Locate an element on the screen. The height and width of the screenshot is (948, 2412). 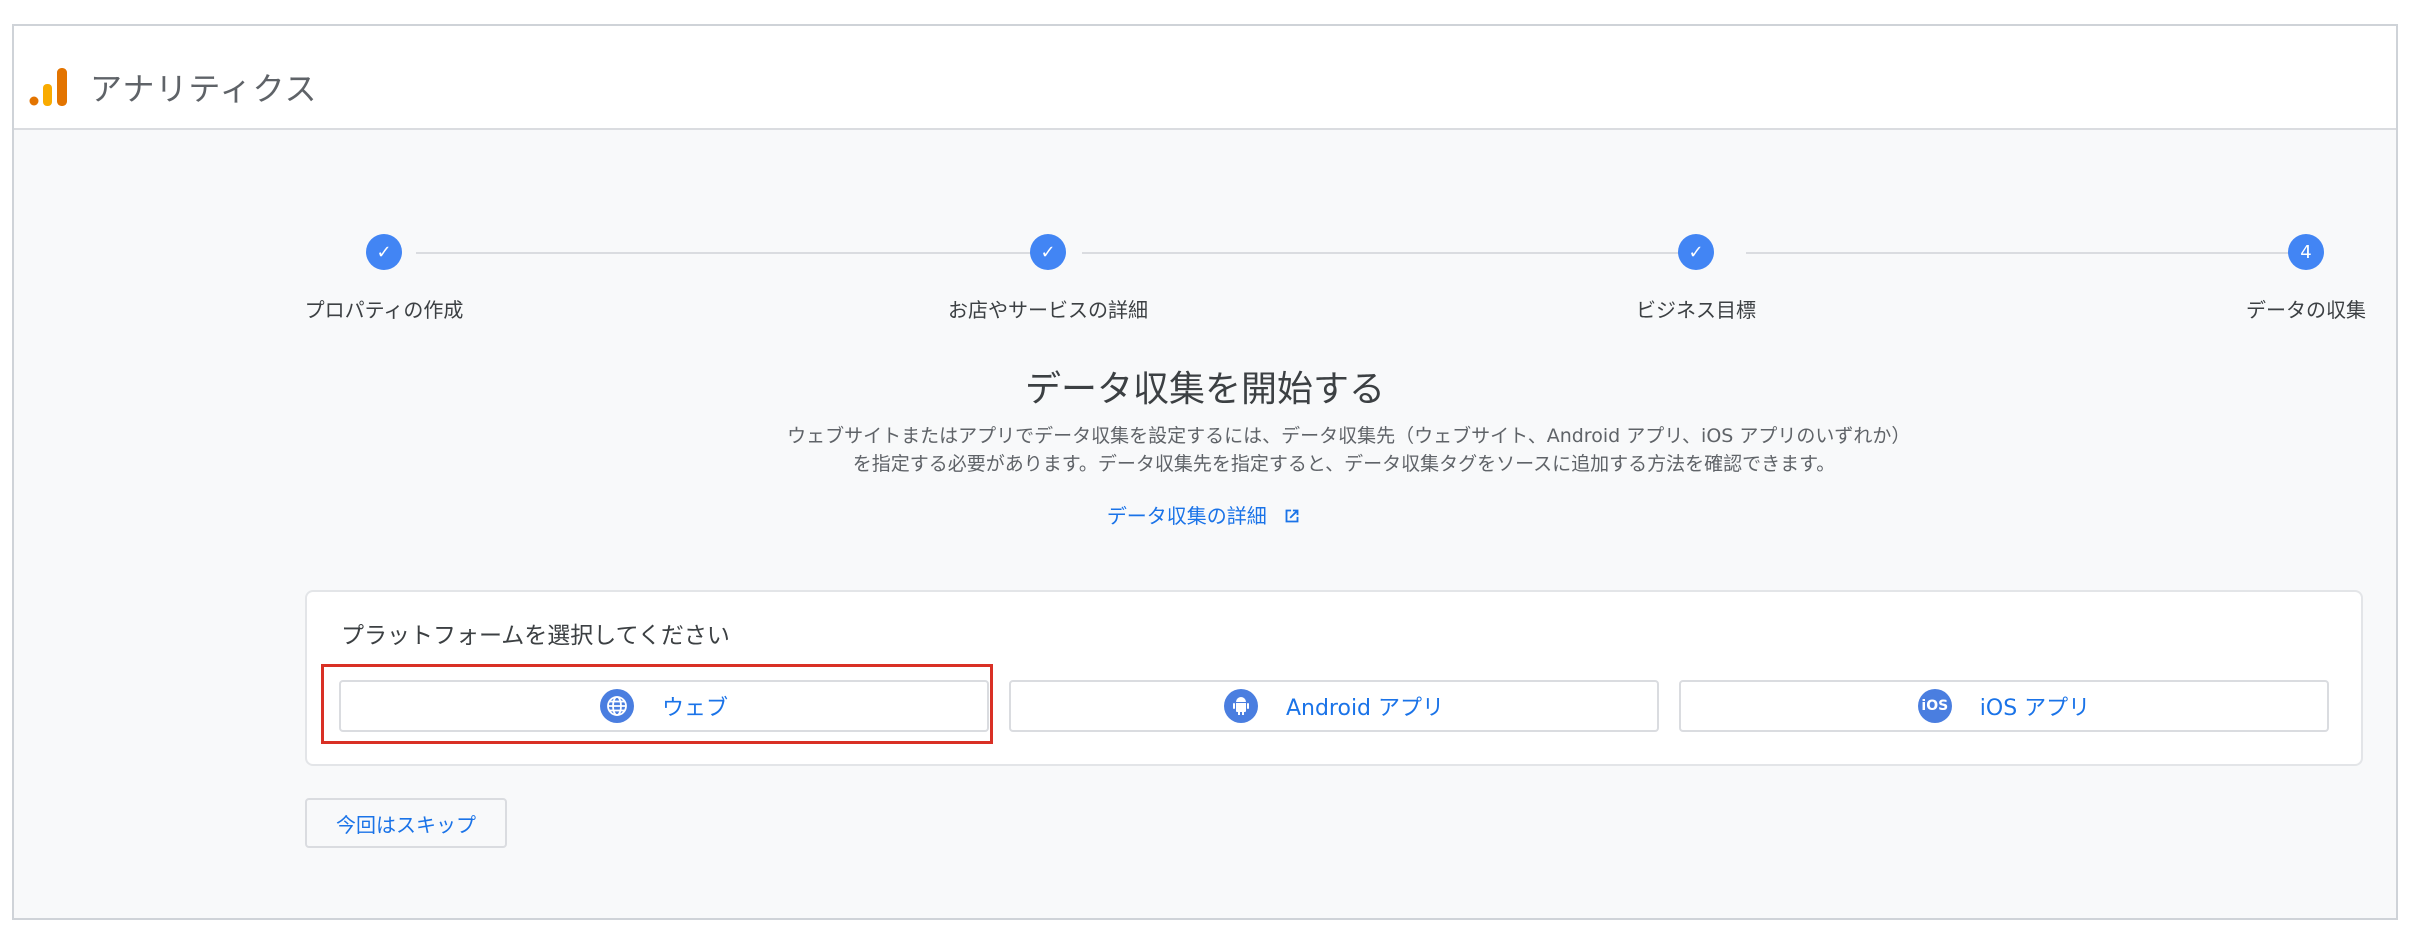
app-bar: アナリティクス is located at coordinates (1205, 78).